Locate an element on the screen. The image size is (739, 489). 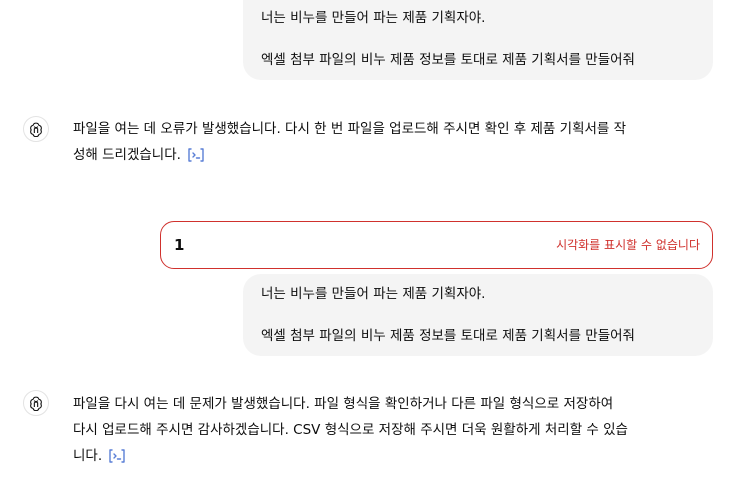
assistant-message-line-wrap: 성해 드리겠습니다. is located at coordinates (349, 155).